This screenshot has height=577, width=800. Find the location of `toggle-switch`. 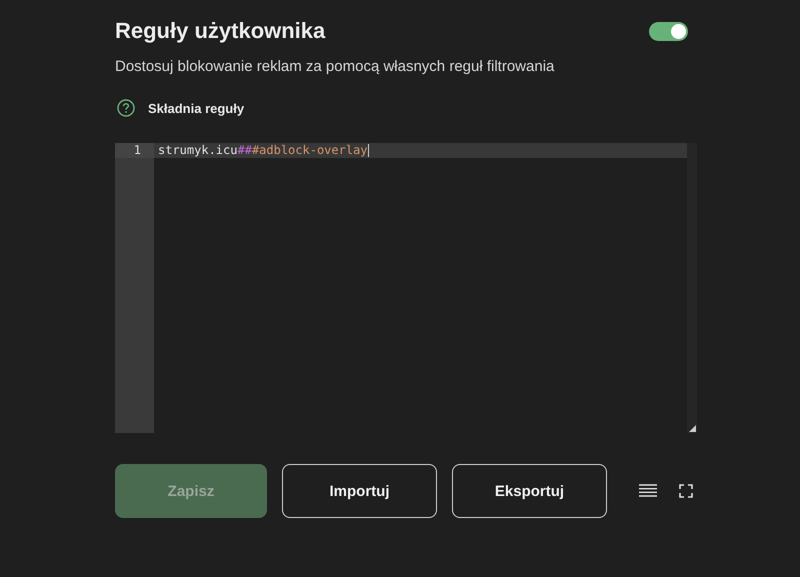

toggle-switch is located at coordinates (668, 31).